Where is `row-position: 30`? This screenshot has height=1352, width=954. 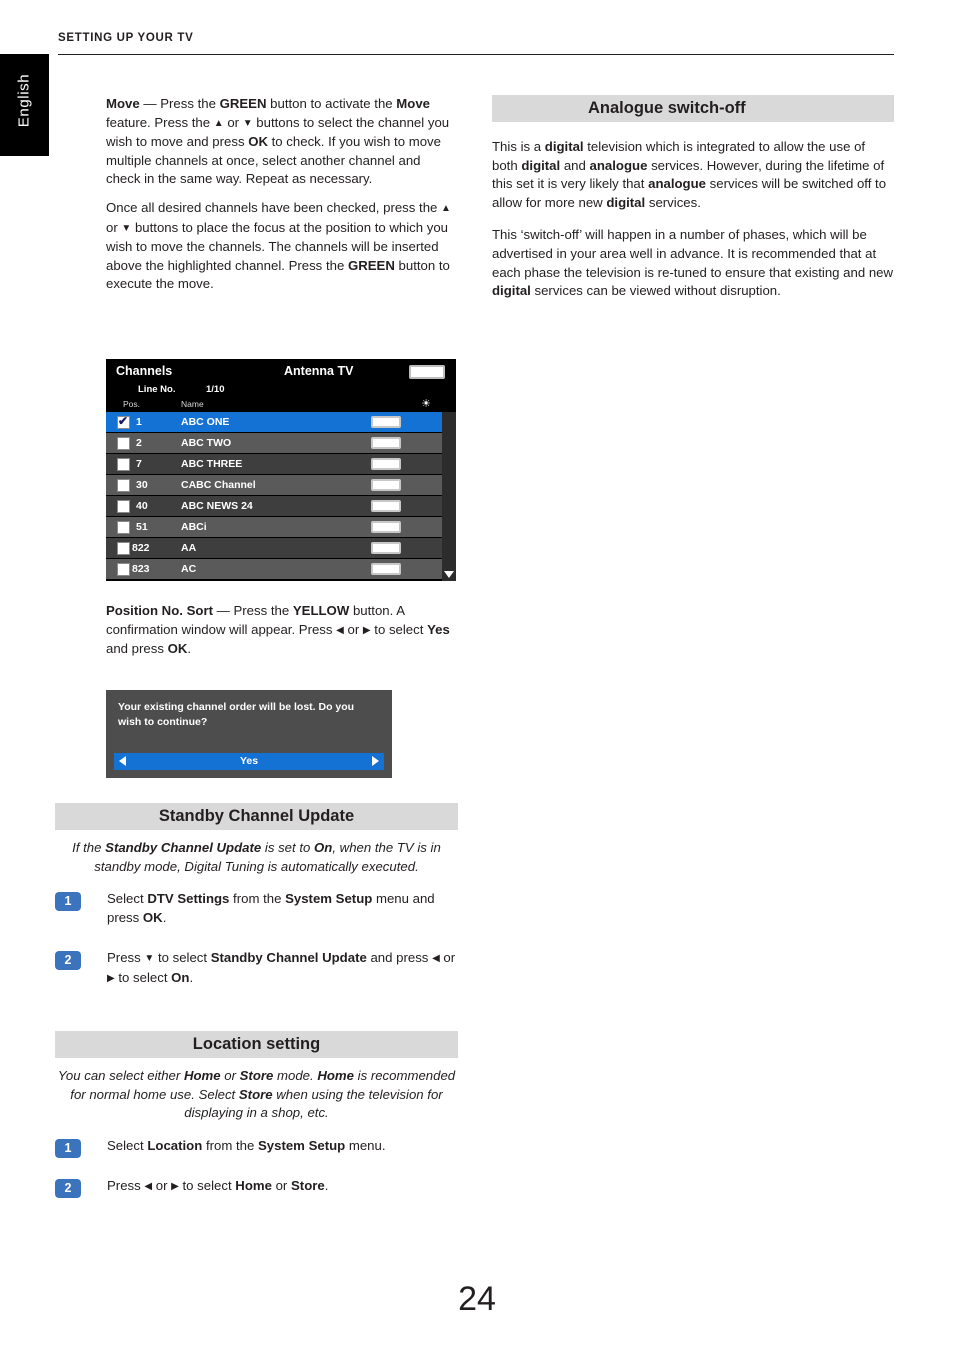
row-position: 30 is located at coordinates (142, 485).